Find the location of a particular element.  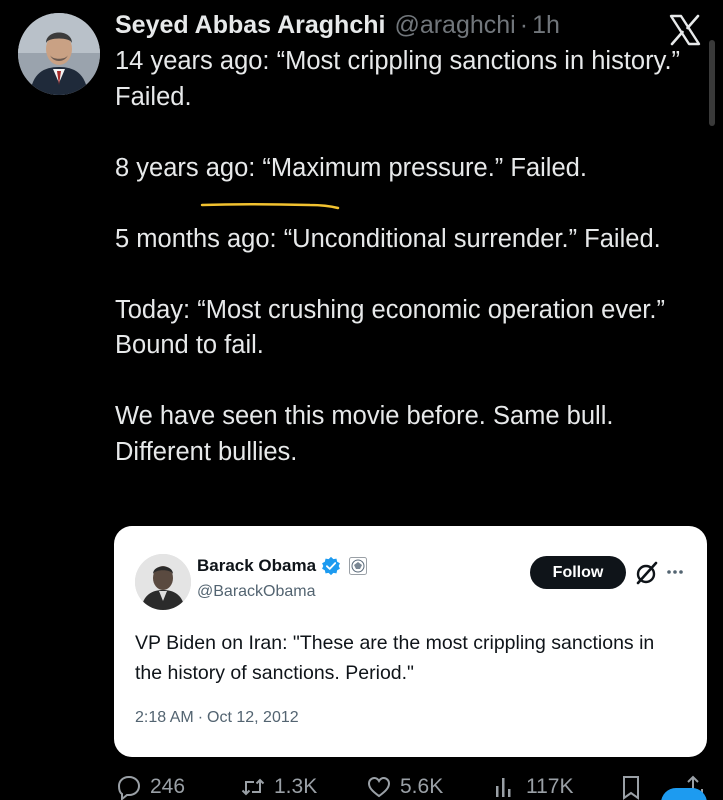

quoted-date: Oct 12, 2012 is located at coordinates (253, 717).